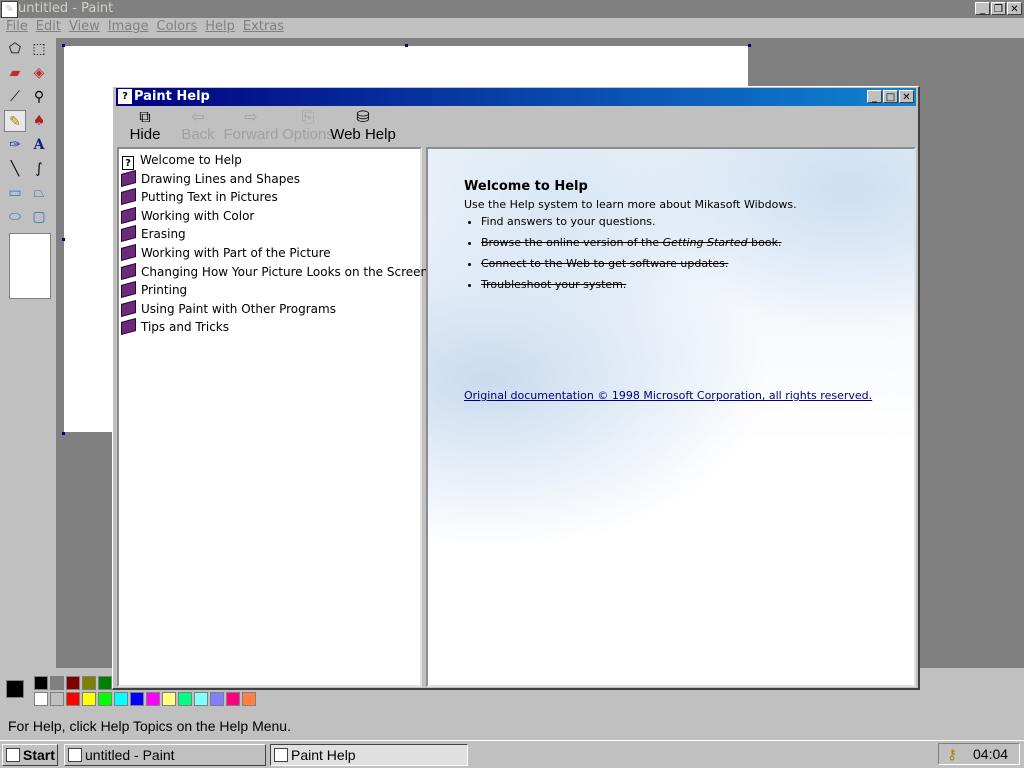  Describe the element at coordinates (15, 193) in the screenshot. I see `rectangle-icon: ▭` at that location.